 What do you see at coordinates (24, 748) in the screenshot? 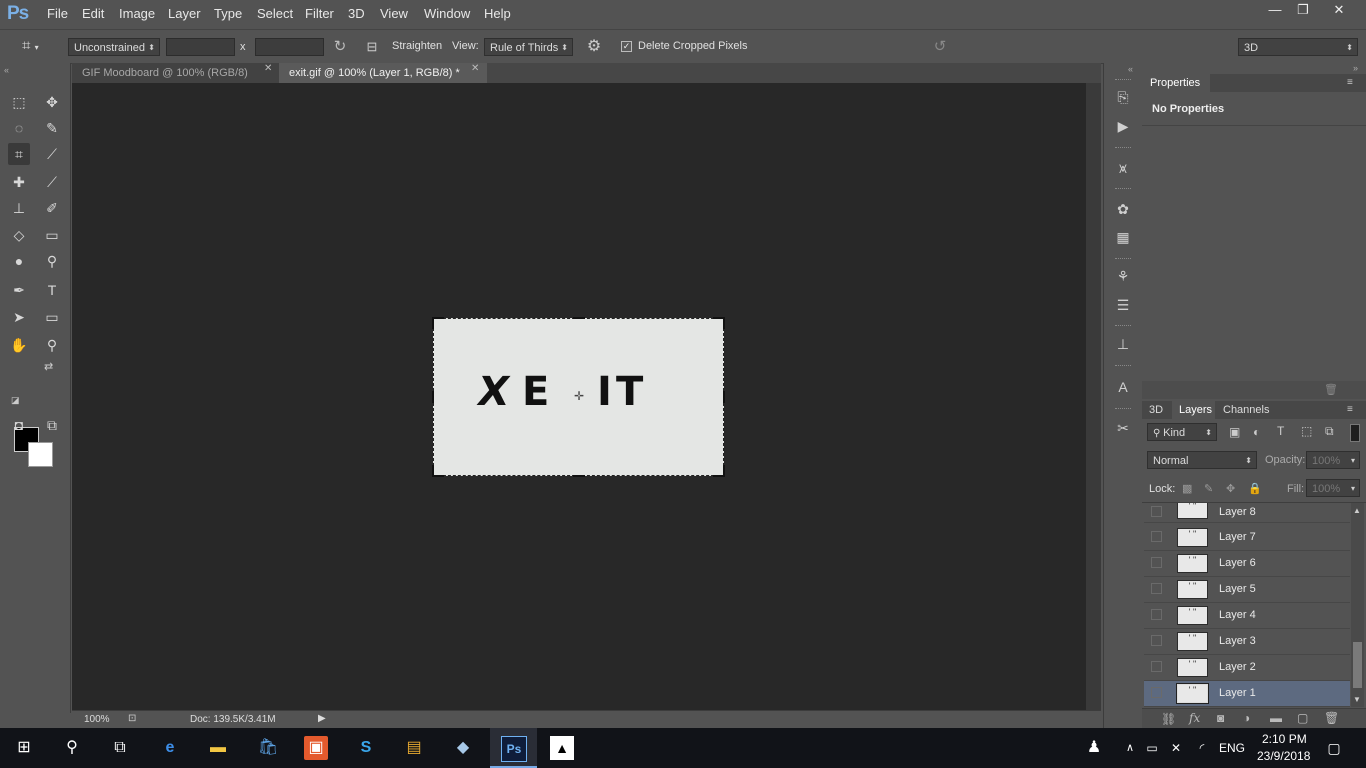
I see `windows-start-icon: ⊞` at bounding box center [24, 748].